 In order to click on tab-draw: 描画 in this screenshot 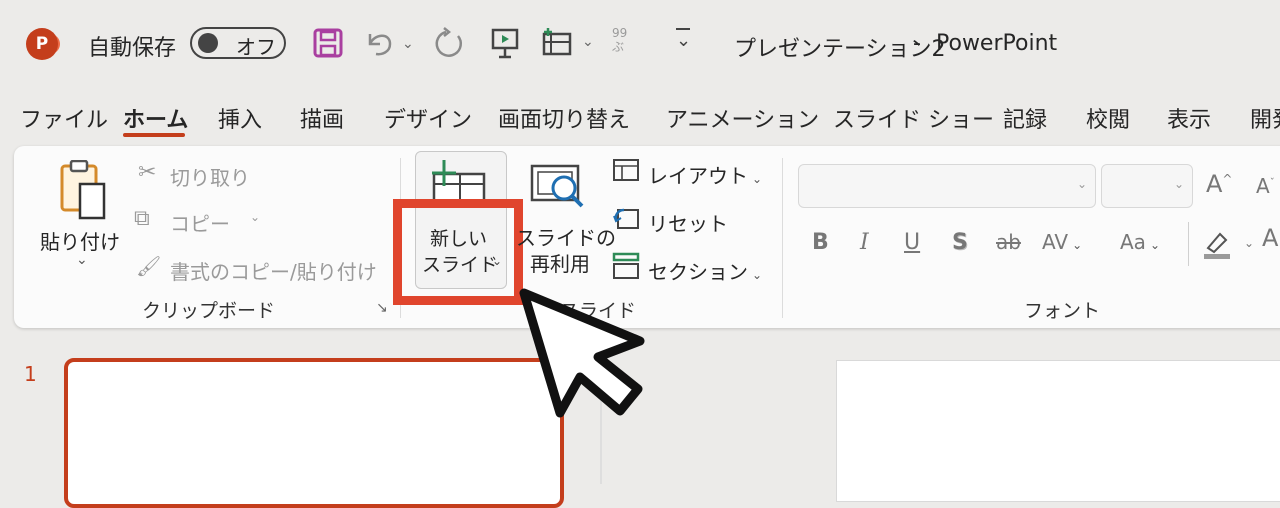, I will do `click(322, 118)`.